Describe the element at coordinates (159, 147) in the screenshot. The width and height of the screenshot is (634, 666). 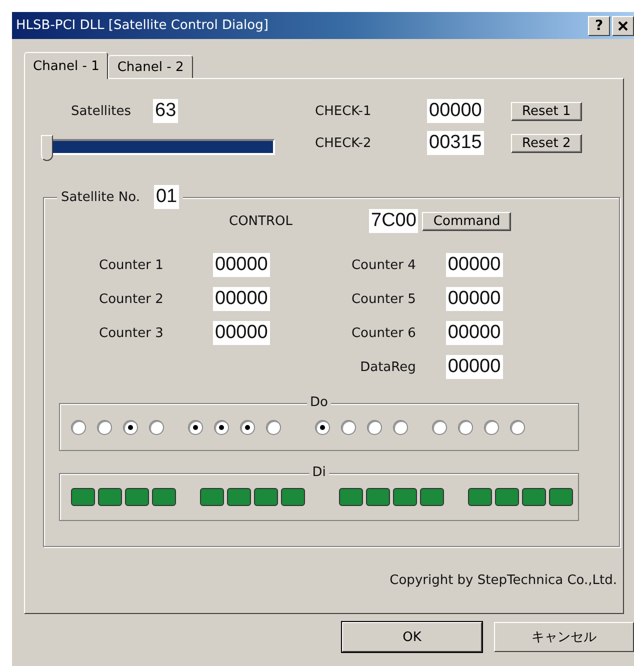
I see `slider` at that location.